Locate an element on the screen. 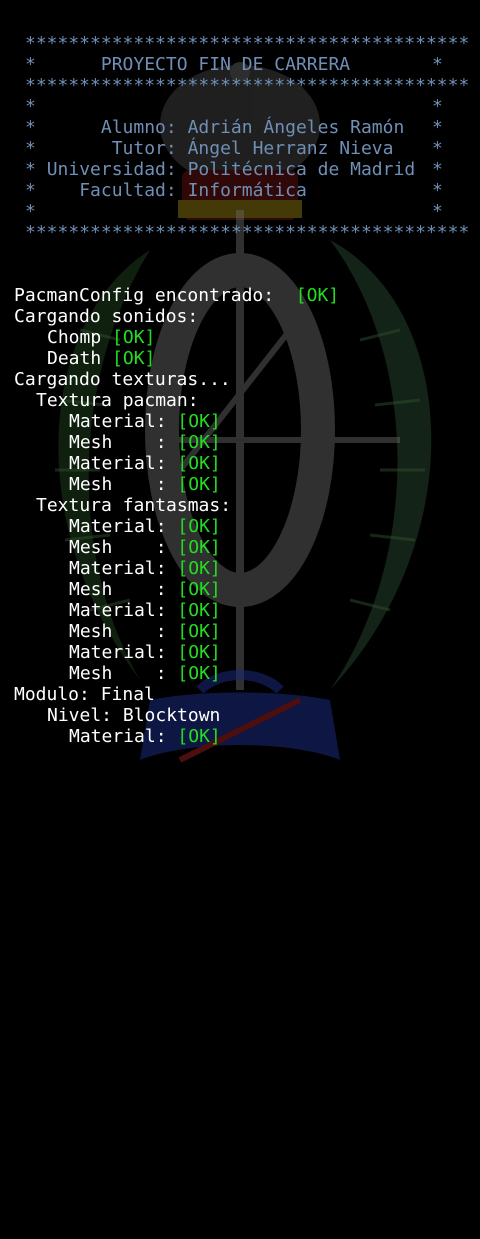  header-row-facultad: * Facultad: Informática is located at coordinates (166, 190).